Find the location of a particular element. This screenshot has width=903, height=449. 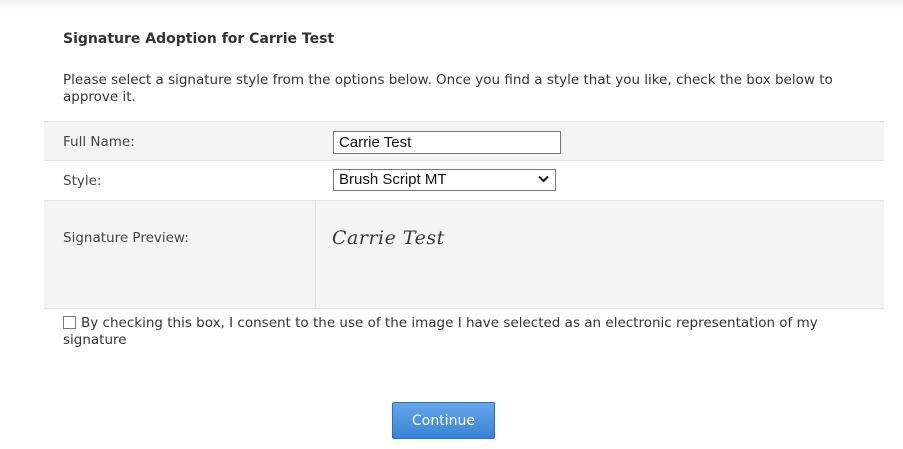

preview-column-divider is located at coordinates (315, 254).